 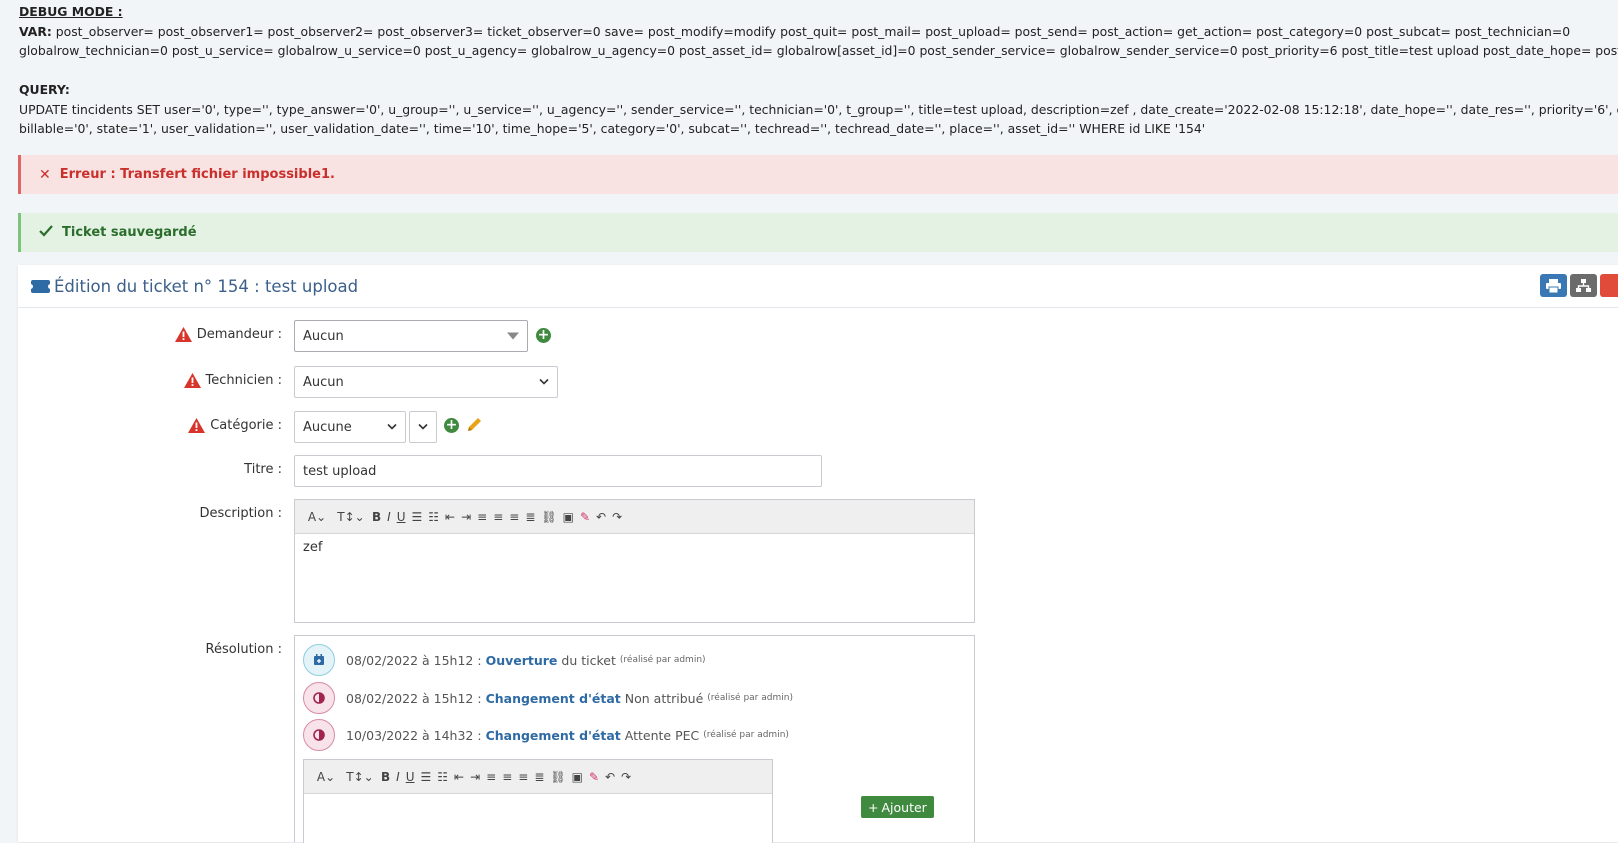 What do you see at coordinates (243, 380) in the screenshot?
I see `technicien-label: Technicien :` at bounding box center [243, 380].